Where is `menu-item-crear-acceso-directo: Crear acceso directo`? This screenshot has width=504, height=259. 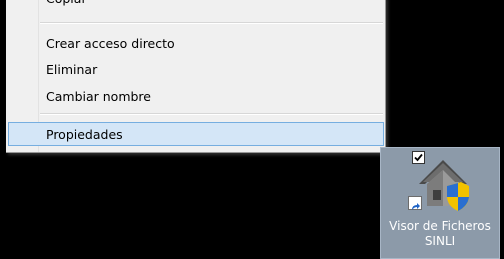
menu-item-crear-acceso-directo: Crear acceso directo is located at coordinates (195, 44).